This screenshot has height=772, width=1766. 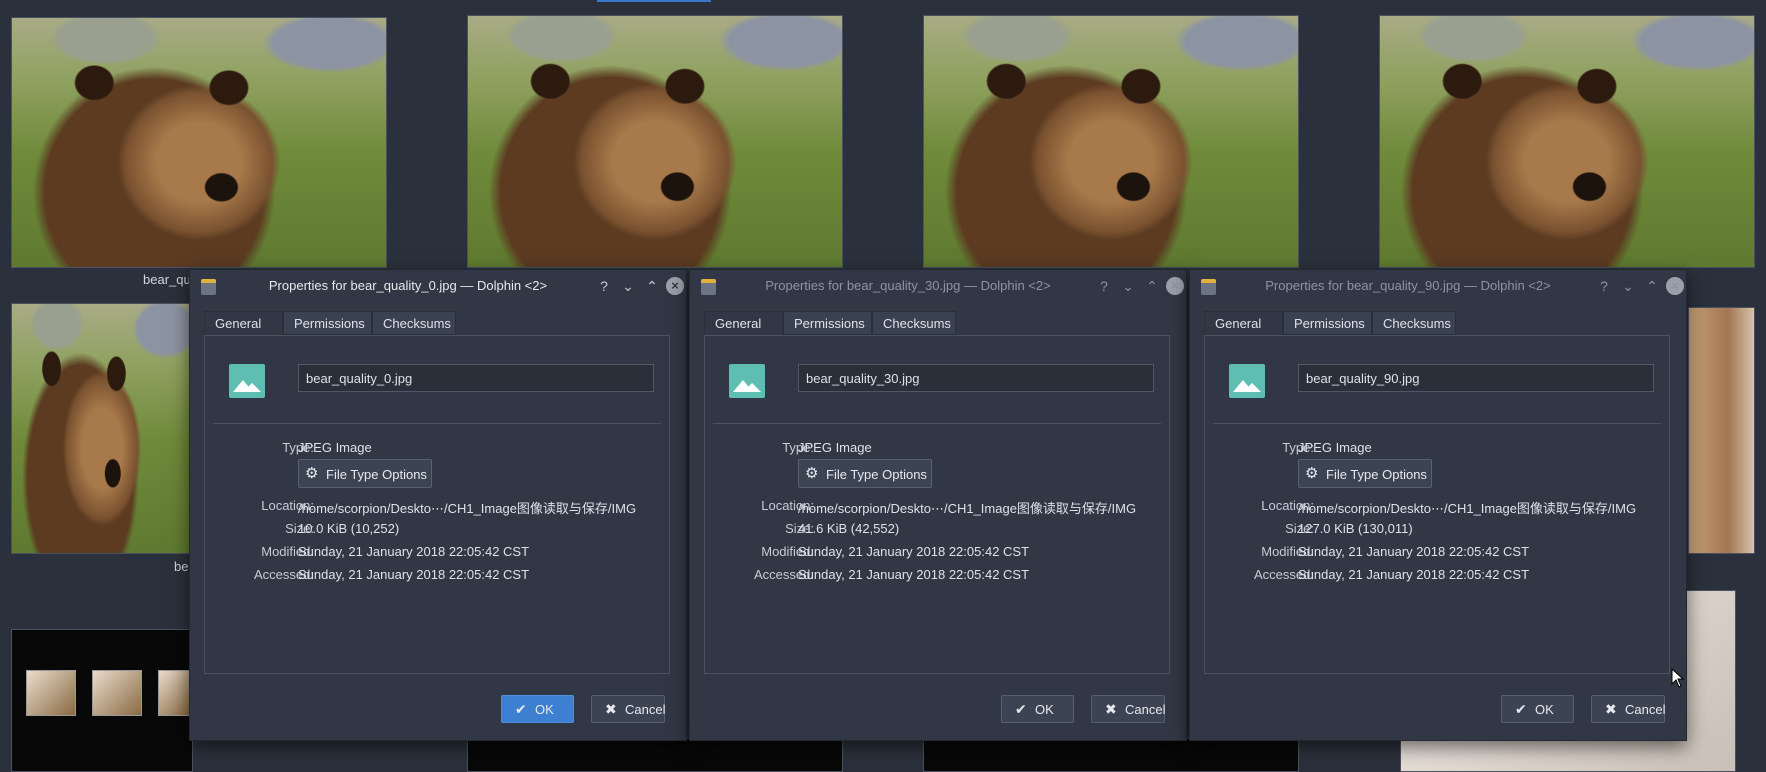 I want to click on size-value: 41.6 KiB (42,552), so click(x=849, y=528).